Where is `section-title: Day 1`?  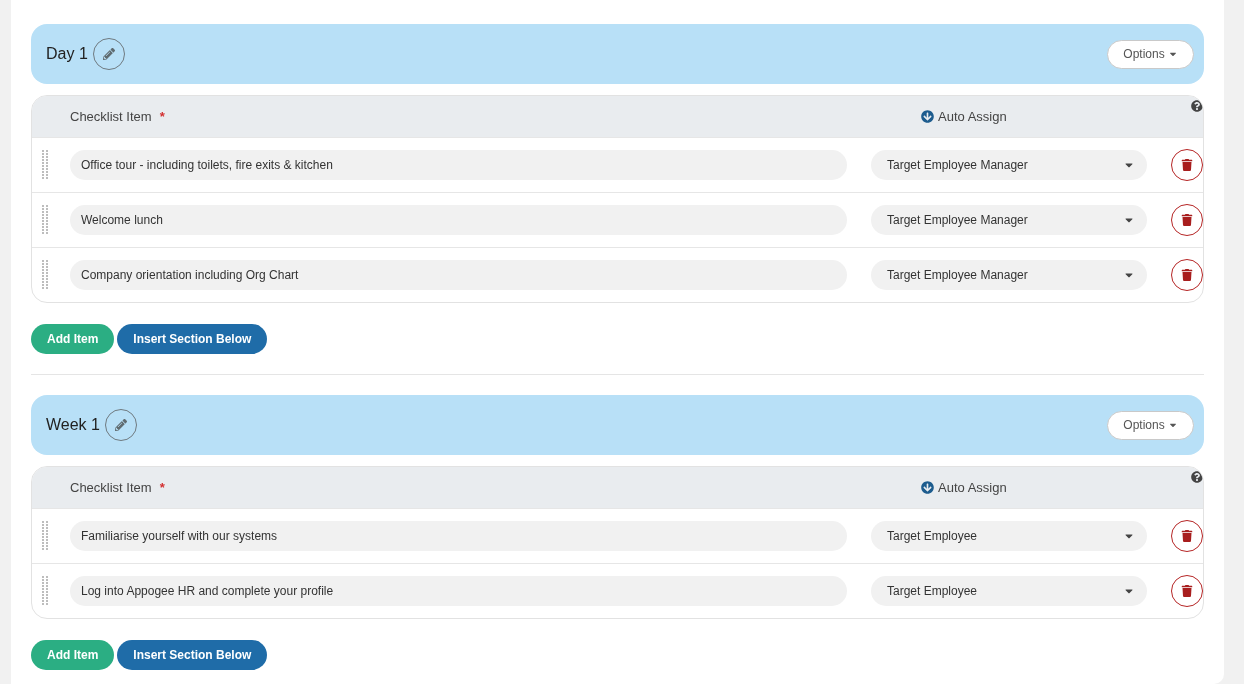
section-title: Day 1 is located at coordinates (67, 54).